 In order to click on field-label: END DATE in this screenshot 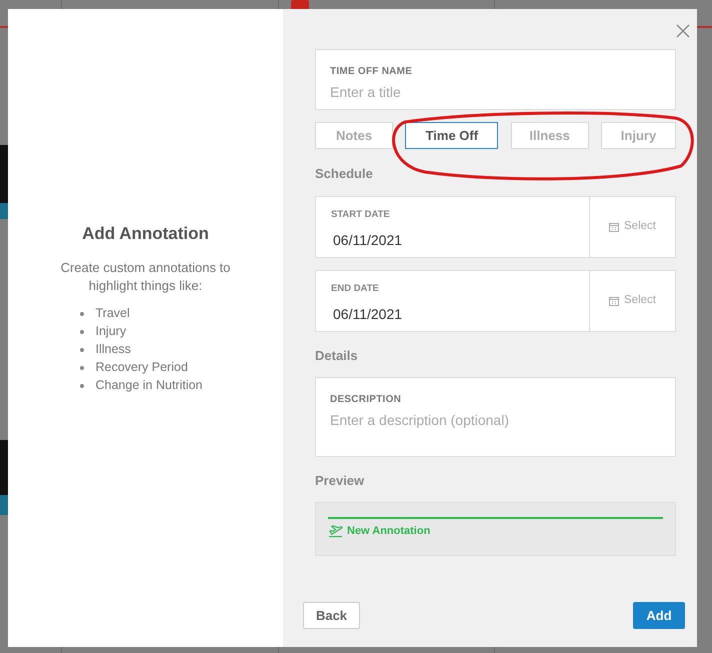, I will do `click(355, 289)`.